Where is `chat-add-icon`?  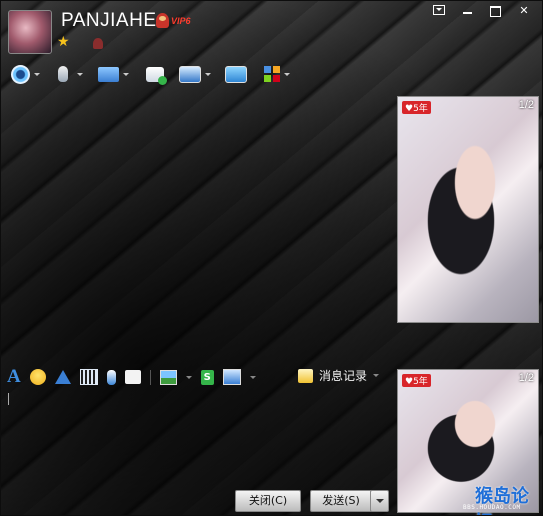
chat-add-icon is located at coordinates (156, 75).